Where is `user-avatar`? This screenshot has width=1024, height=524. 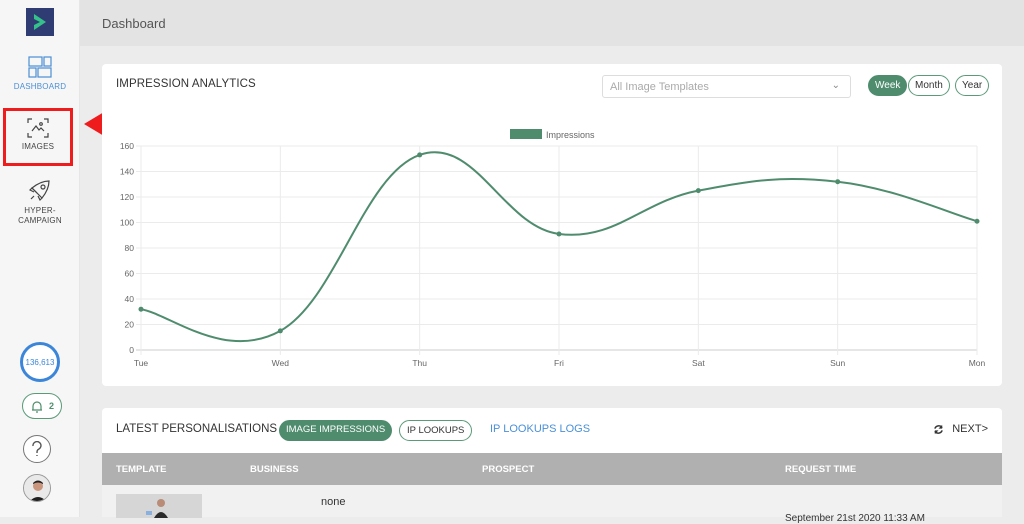
user-avatar is located at coordinates (37, 488).